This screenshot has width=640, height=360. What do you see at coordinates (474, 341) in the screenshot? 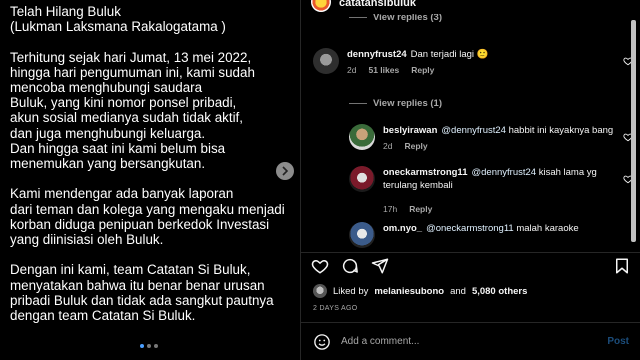
I see `comment-input` at bounding box center [474, 341].